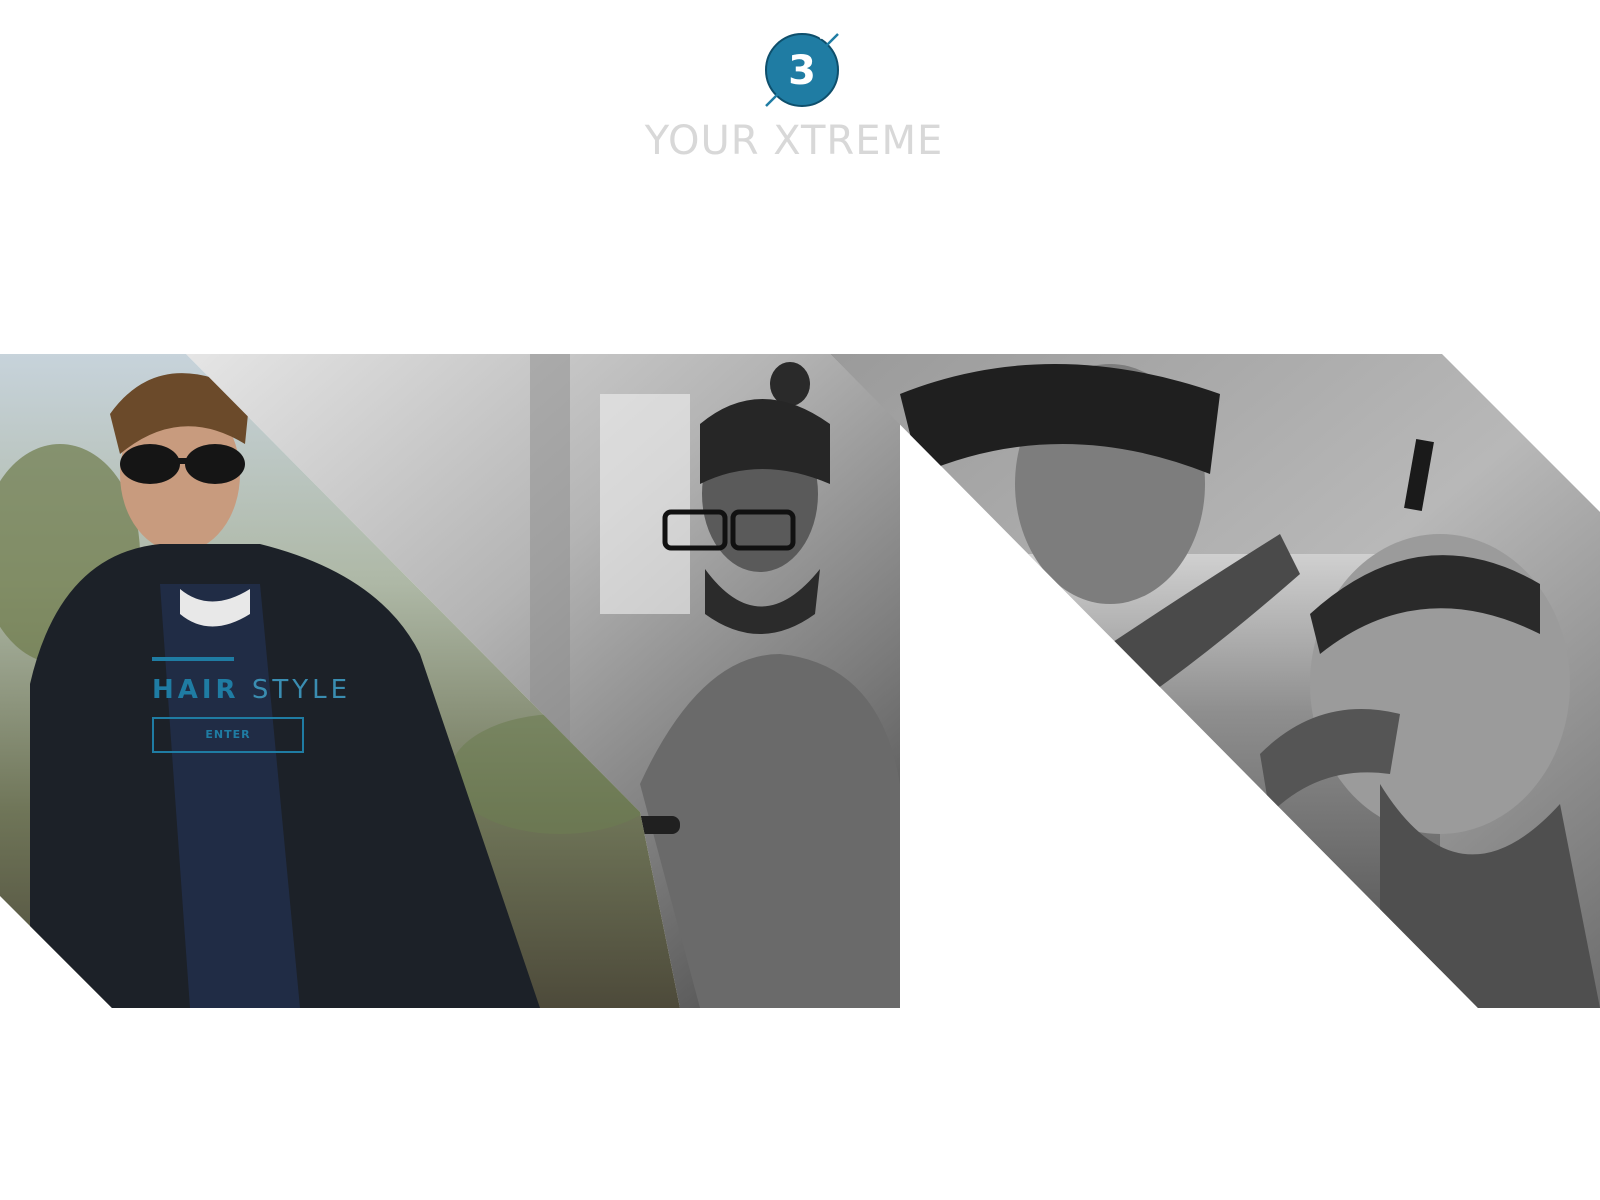  Describe the element at coordinates (196, 690) in the screenshot. I see `hair-style-title-bold: HAIR` at that location.